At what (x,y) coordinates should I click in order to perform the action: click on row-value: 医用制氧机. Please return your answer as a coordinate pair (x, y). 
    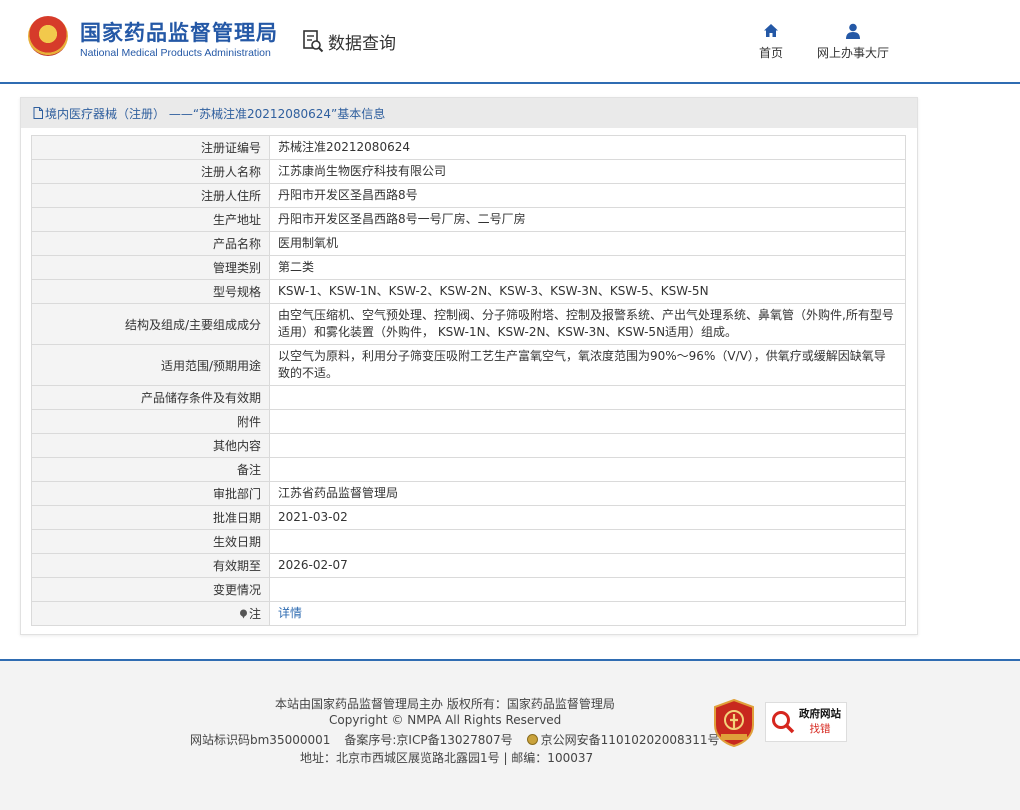
    Looking at the image, I should click on (587, 243).